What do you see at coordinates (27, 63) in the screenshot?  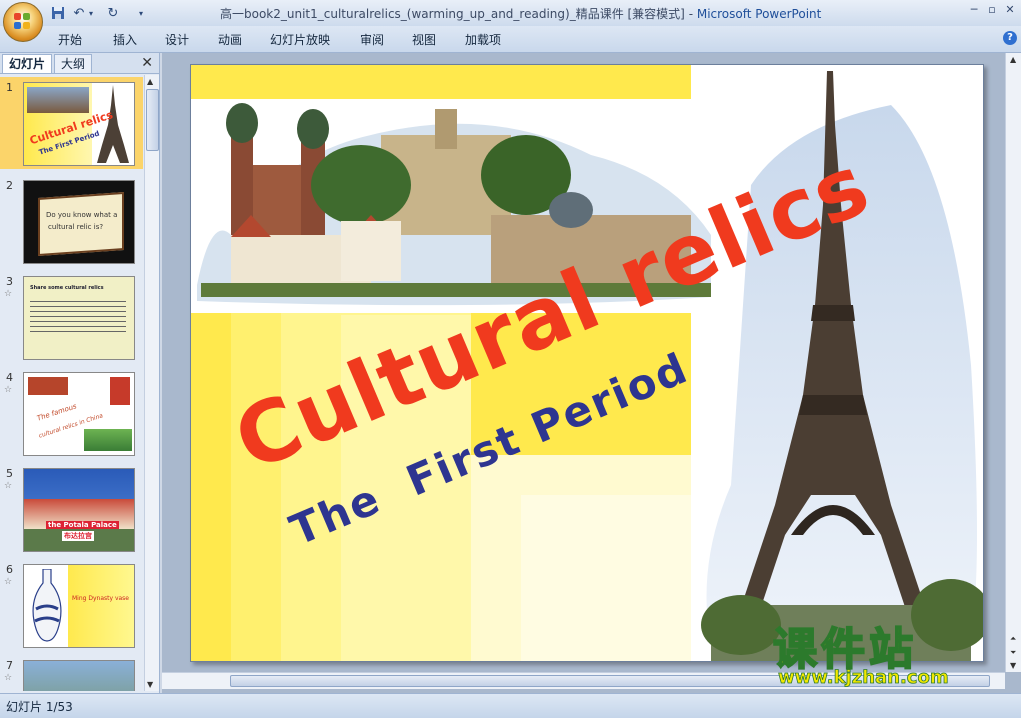 I see `tab-slides: 幻灯片` at bounding box center [27, 63].